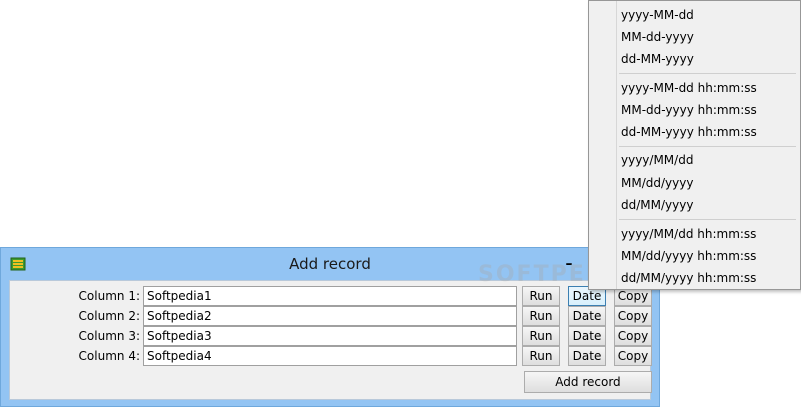 The width and height of the screenshot is (801, 407). I want to click on form-row-3: Column 3: Run Date Copy, so click(331, 336).